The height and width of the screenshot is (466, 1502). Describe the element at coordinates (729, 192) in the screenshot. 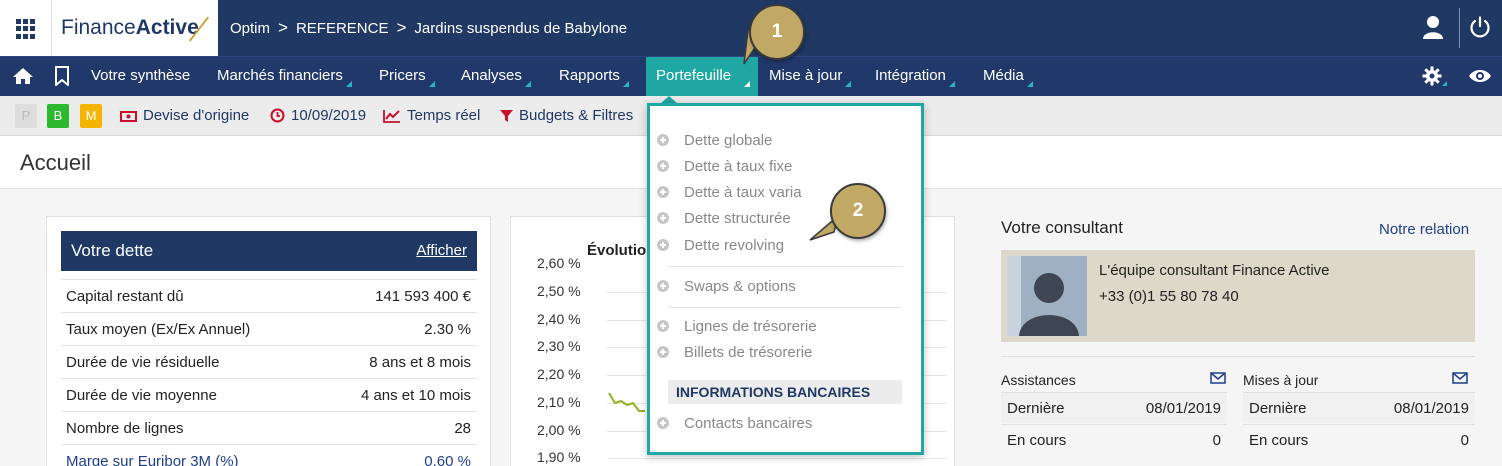

I see `menu-item-dette-taux-variable: Dette à taux varia` at that location.